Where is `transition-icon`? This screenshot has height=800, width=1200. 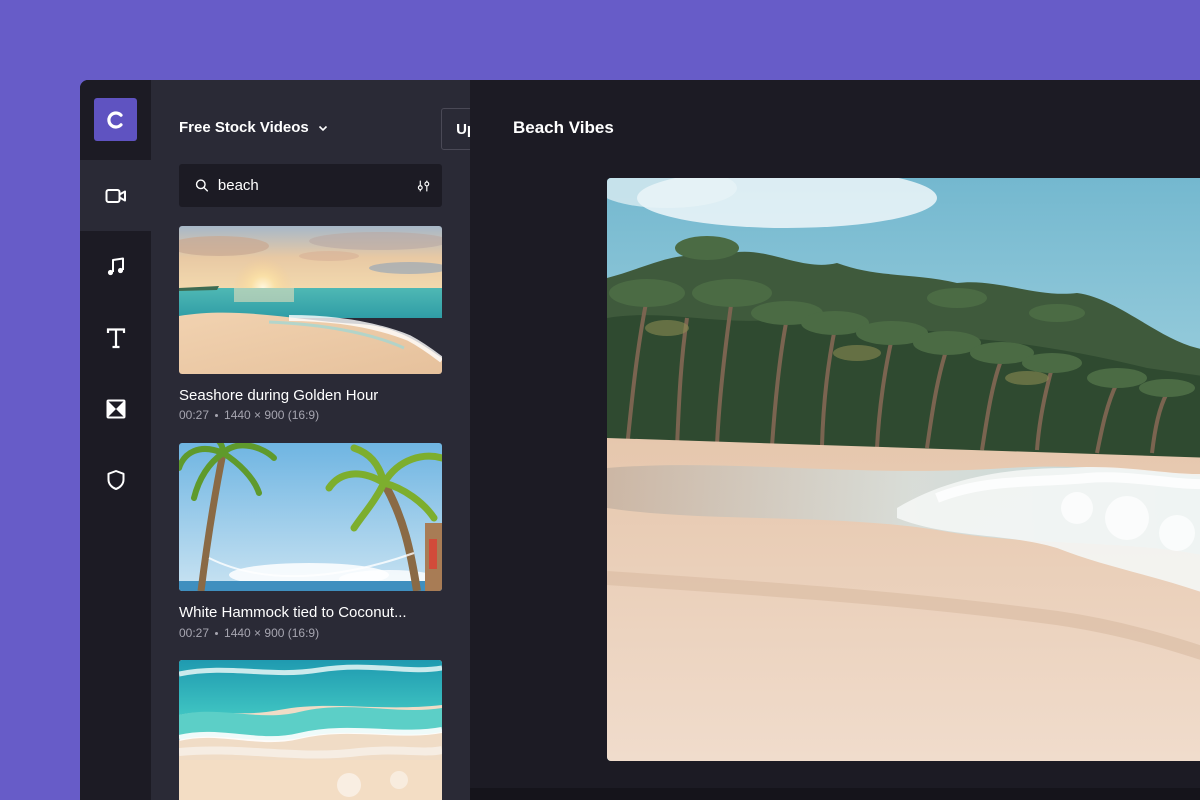
transition-icon is located at coordinates (115, 408).